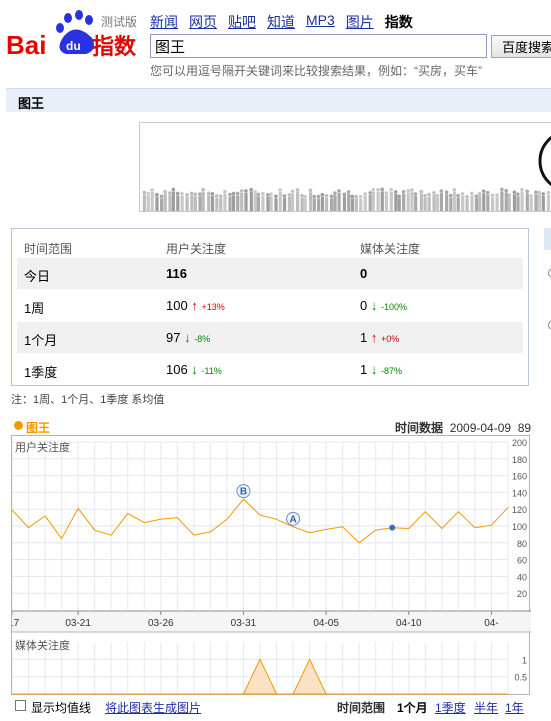 This screenshot has width=551, height=721. Describe the element at coordinates (524, 428) in the screenshot. I see `time-data-number: 89` at that location.